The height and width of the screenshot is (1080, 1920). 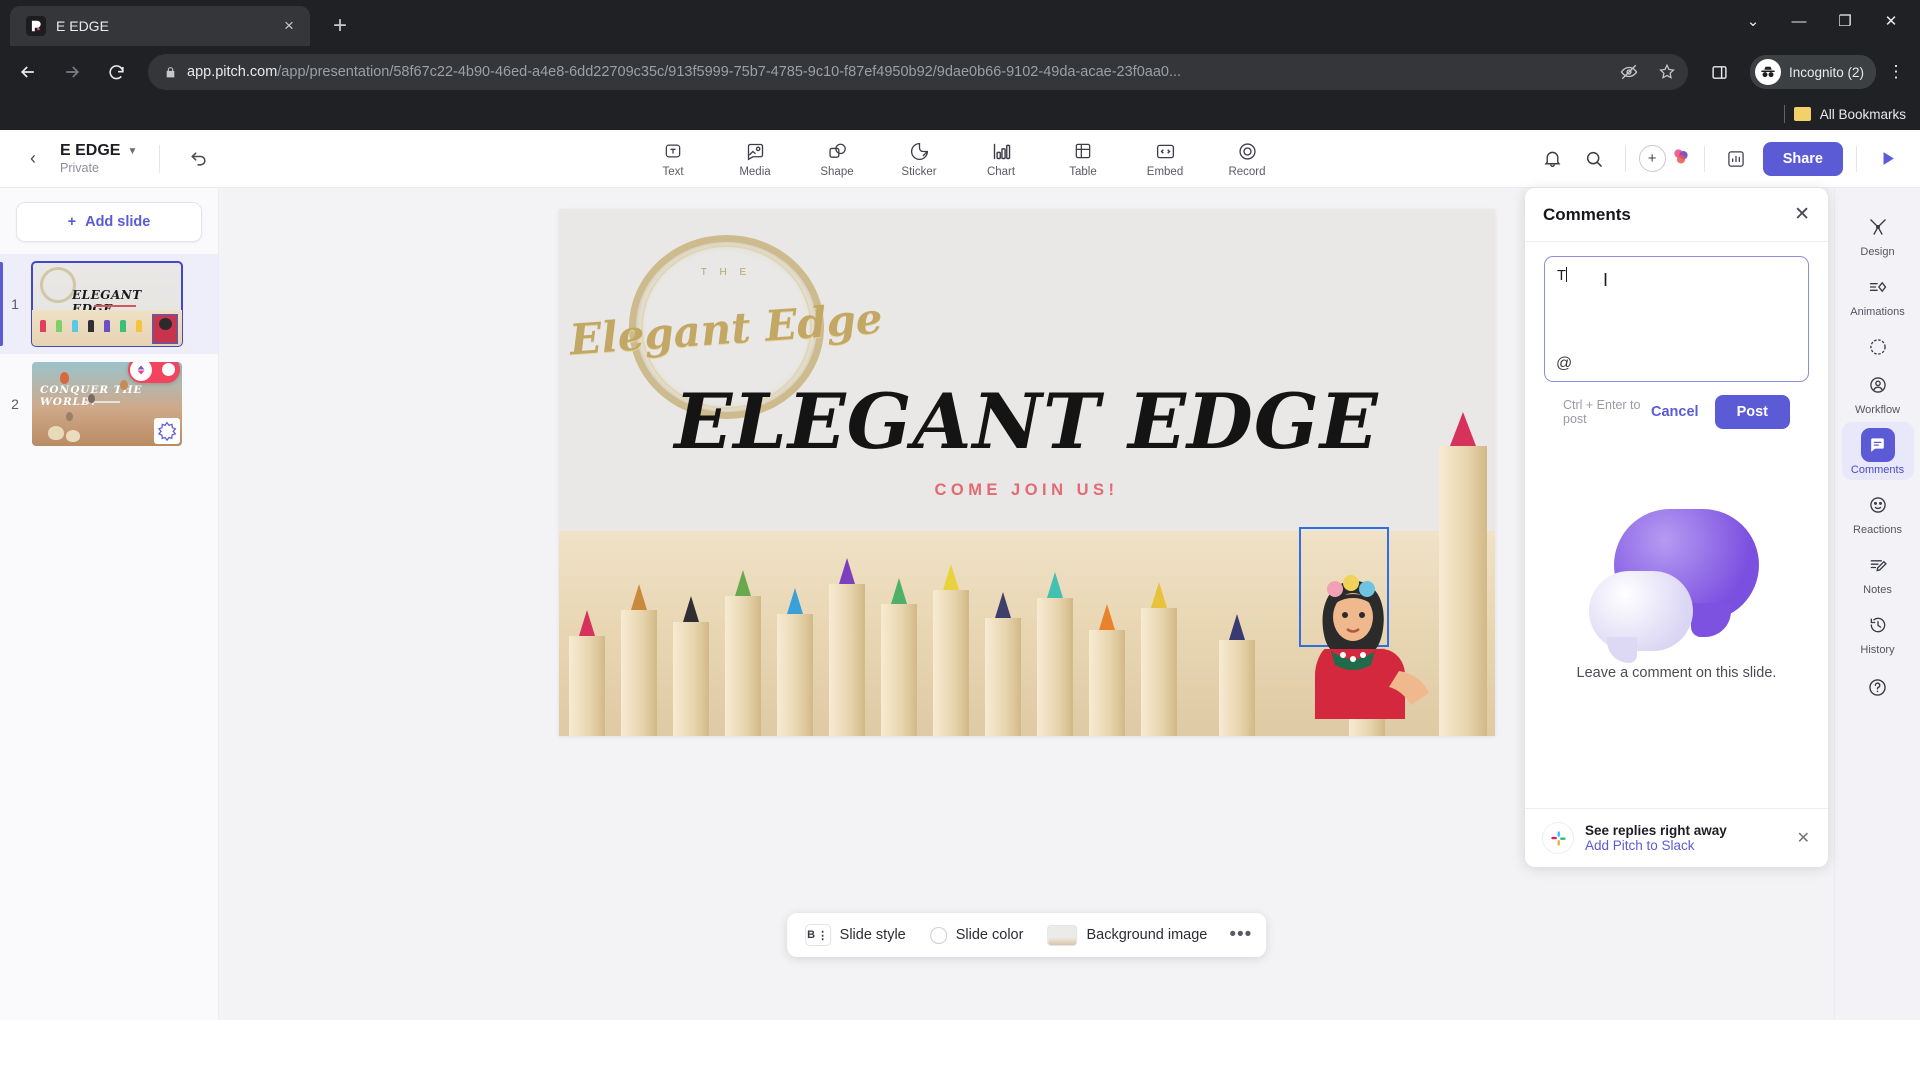 What do you see at coordinates (58, 285) in the screenshot?
I see `wreath-decoration` at bounding box center [58, 285].